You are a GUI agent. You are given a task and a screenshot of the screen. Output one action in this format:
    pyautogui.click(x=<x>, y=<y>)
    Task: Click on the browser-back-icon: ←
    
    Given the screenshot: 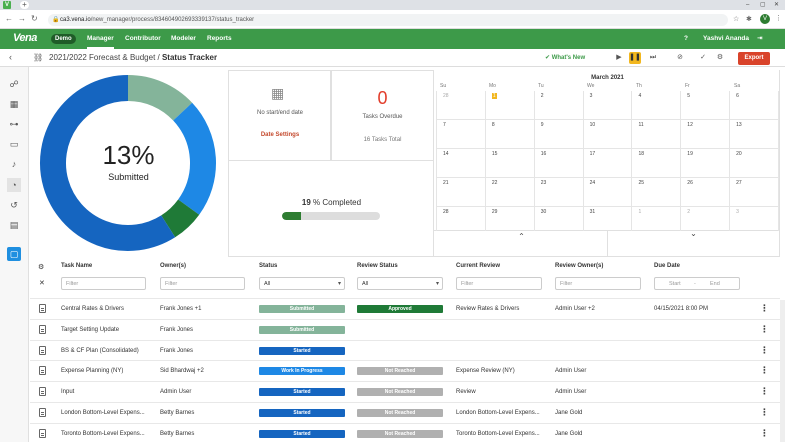 What is the action you would take?
    pyautogui.click(x=9, y=19)
    